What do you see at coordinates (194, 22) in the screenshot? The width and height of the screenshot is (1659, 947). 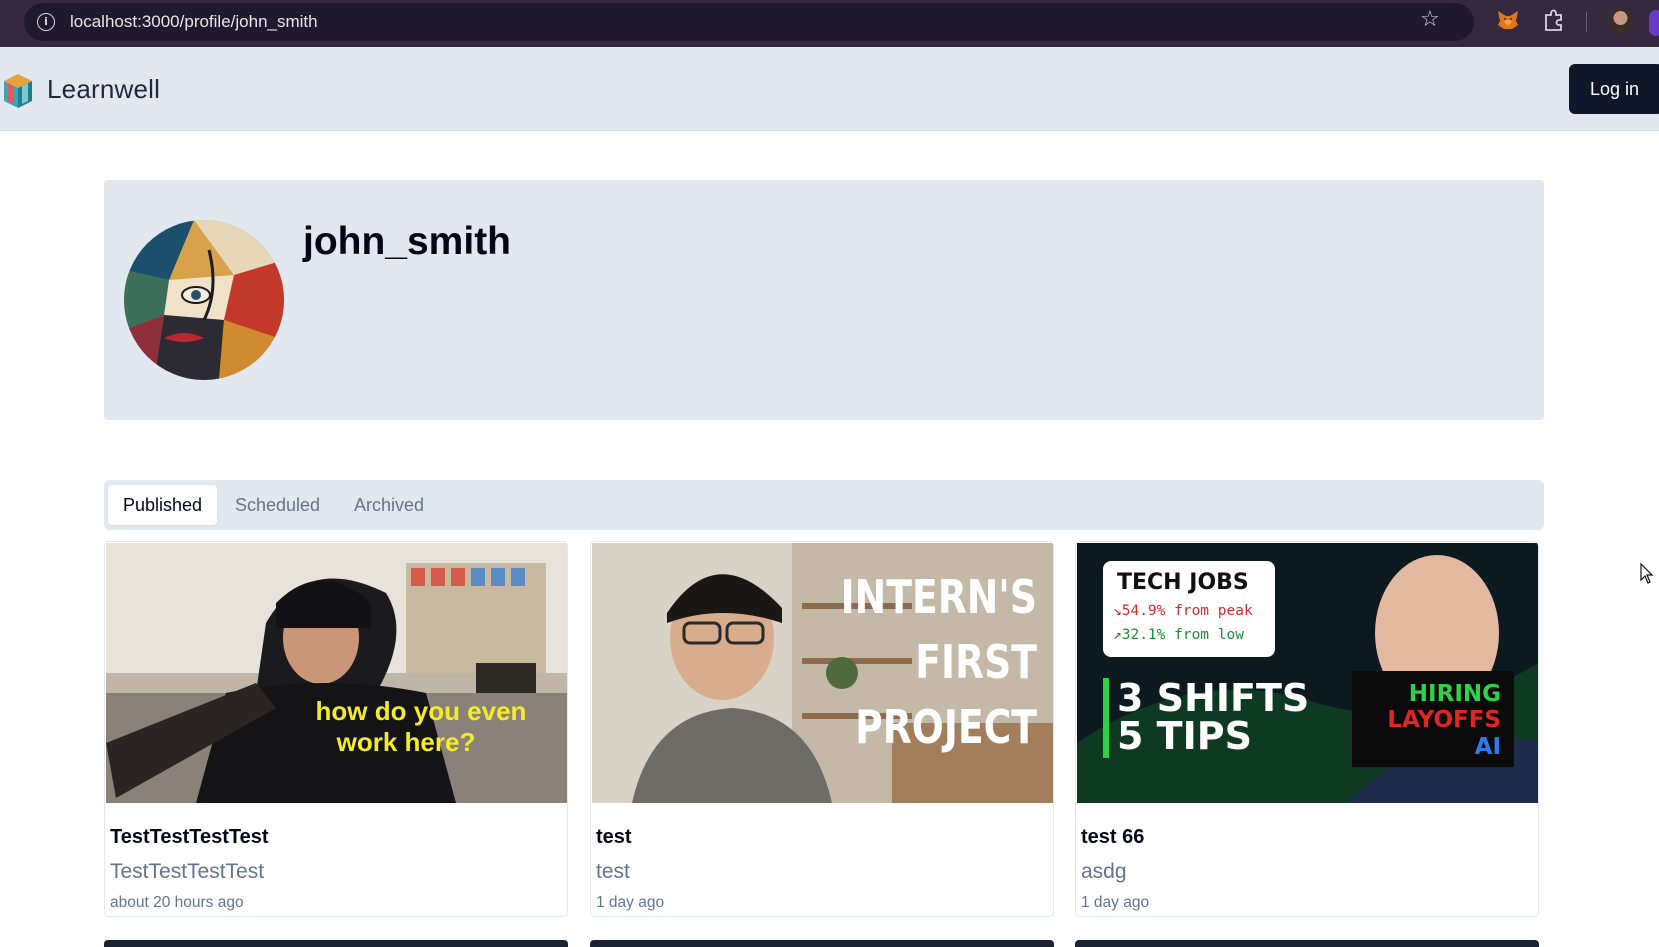 I see `url-text: localhost:3000/profile/john_smith` at bounding box center [194, 22].